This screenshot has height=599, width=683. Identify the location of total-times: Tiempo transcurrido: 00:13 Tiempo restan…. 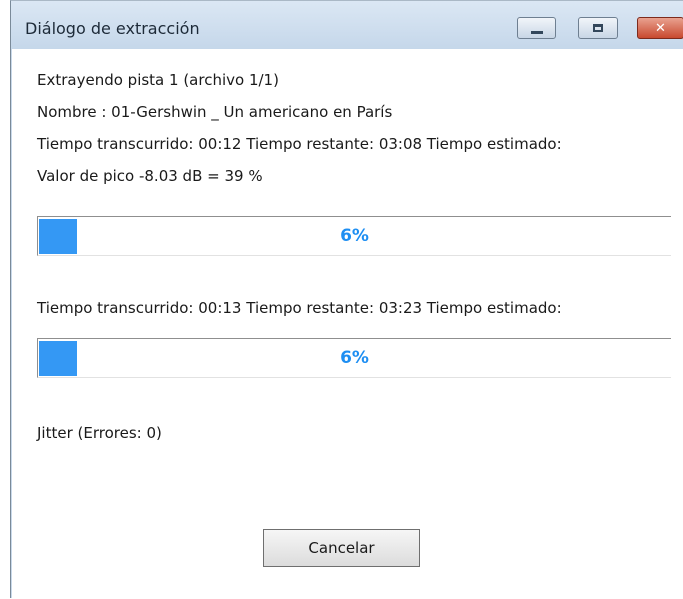
(299, 308).